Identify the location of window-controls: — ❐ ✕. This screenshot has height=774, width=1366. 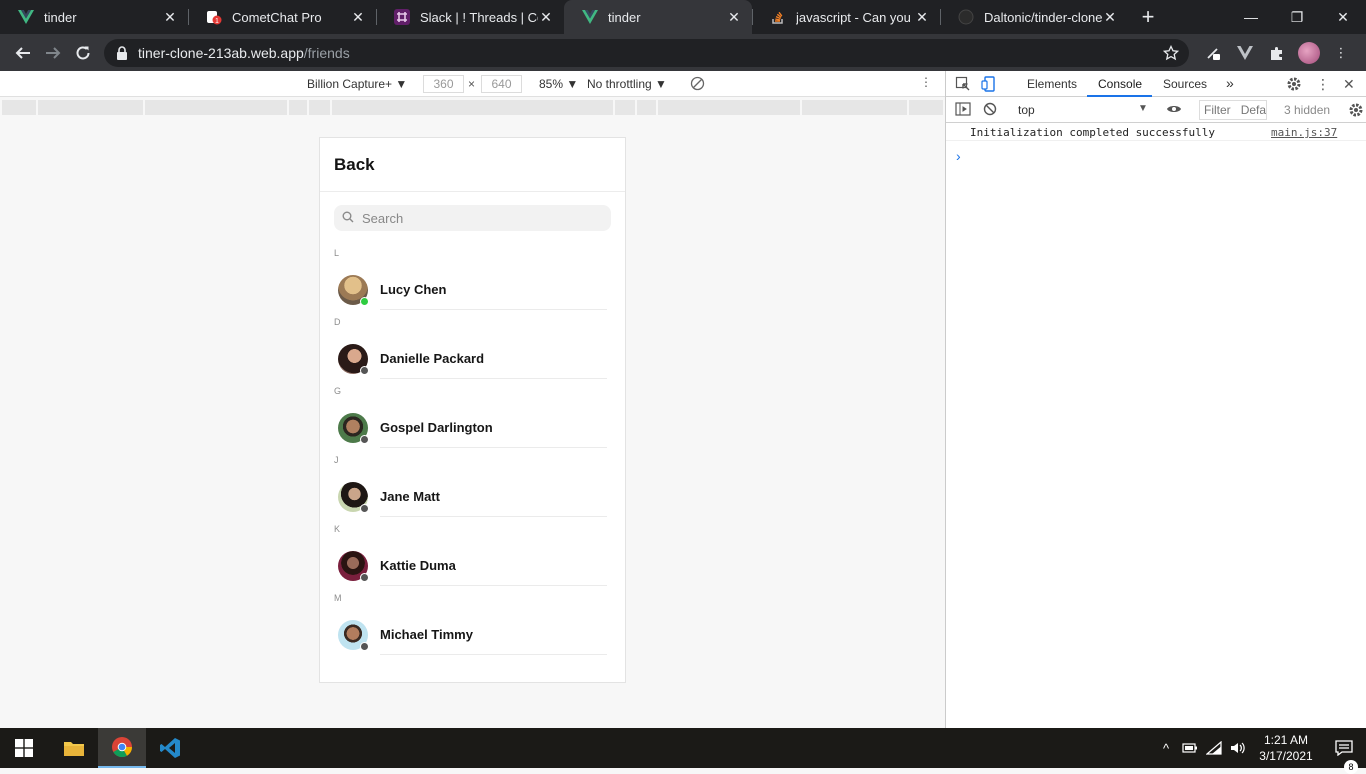
(1297, 17).